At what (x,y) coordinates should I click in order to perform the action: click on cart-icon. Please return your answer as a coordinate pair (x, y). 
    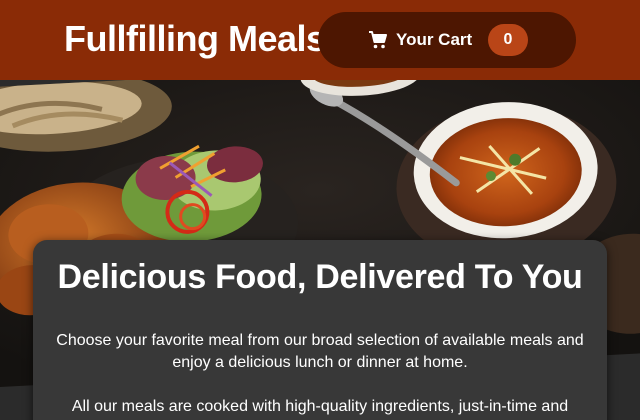
    Looking at the image, I should click on (378, 40).